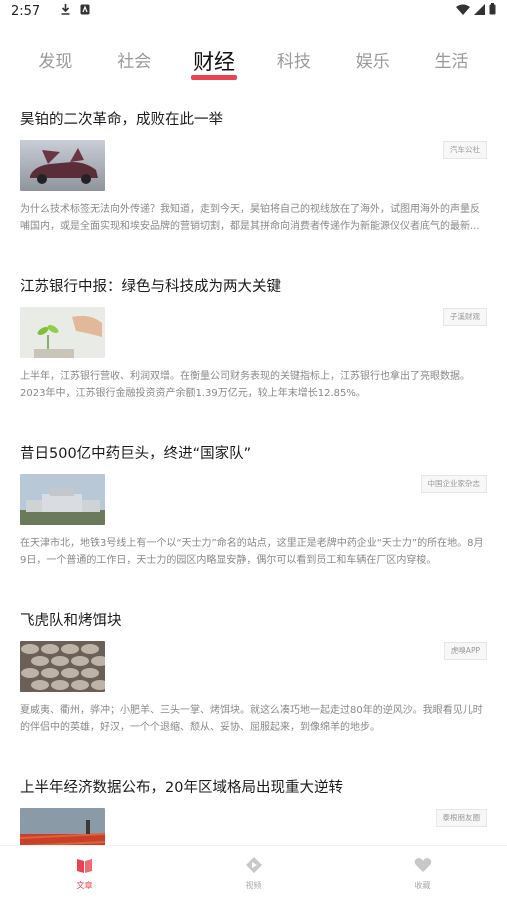  What do you see at coordinates (465, 317) in the screenshot?
I see `source-badge: 子溪财观` at bounding box center [465, 317].